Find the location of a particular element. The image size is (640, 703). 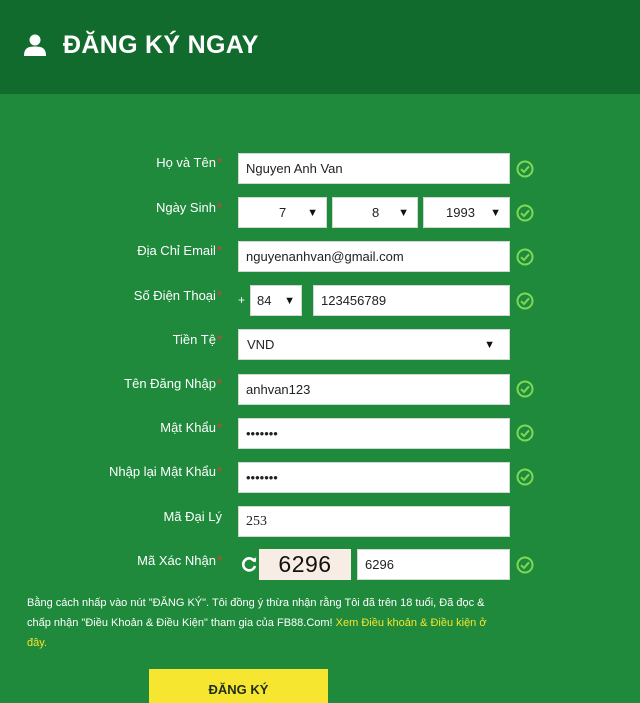

fullname-label: Họ và Tên* is located at coordinates (189, 162).